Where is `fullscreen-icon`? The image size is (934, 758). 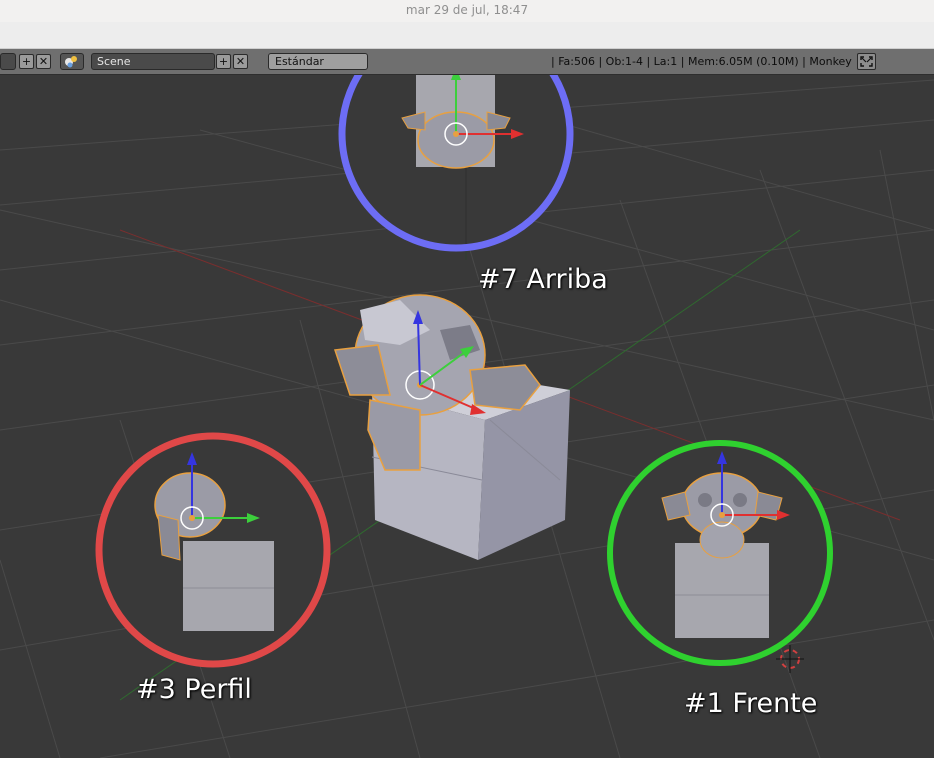
fullscreen-icon is located at coordinates (866, 61).